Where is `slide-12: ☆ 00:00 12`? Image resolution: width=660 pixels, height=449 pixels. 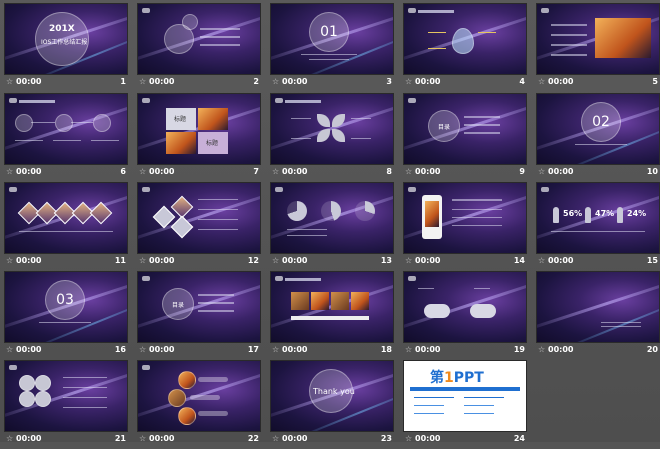
slide-12: ☆ 00:00 12 is located at coordinates (199, 226).